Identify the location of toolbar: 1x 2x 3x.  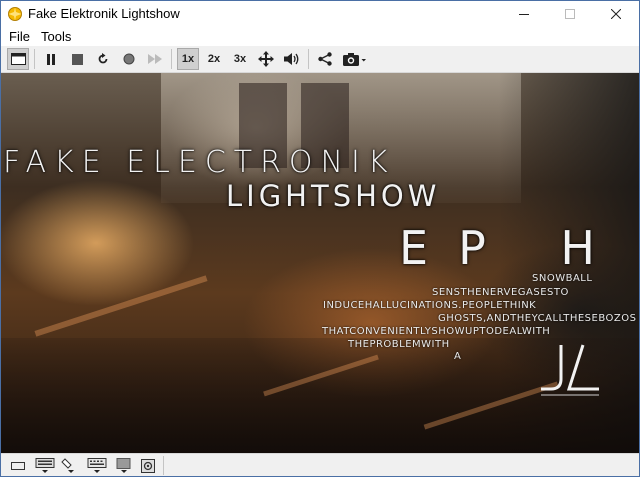
(320, 59).